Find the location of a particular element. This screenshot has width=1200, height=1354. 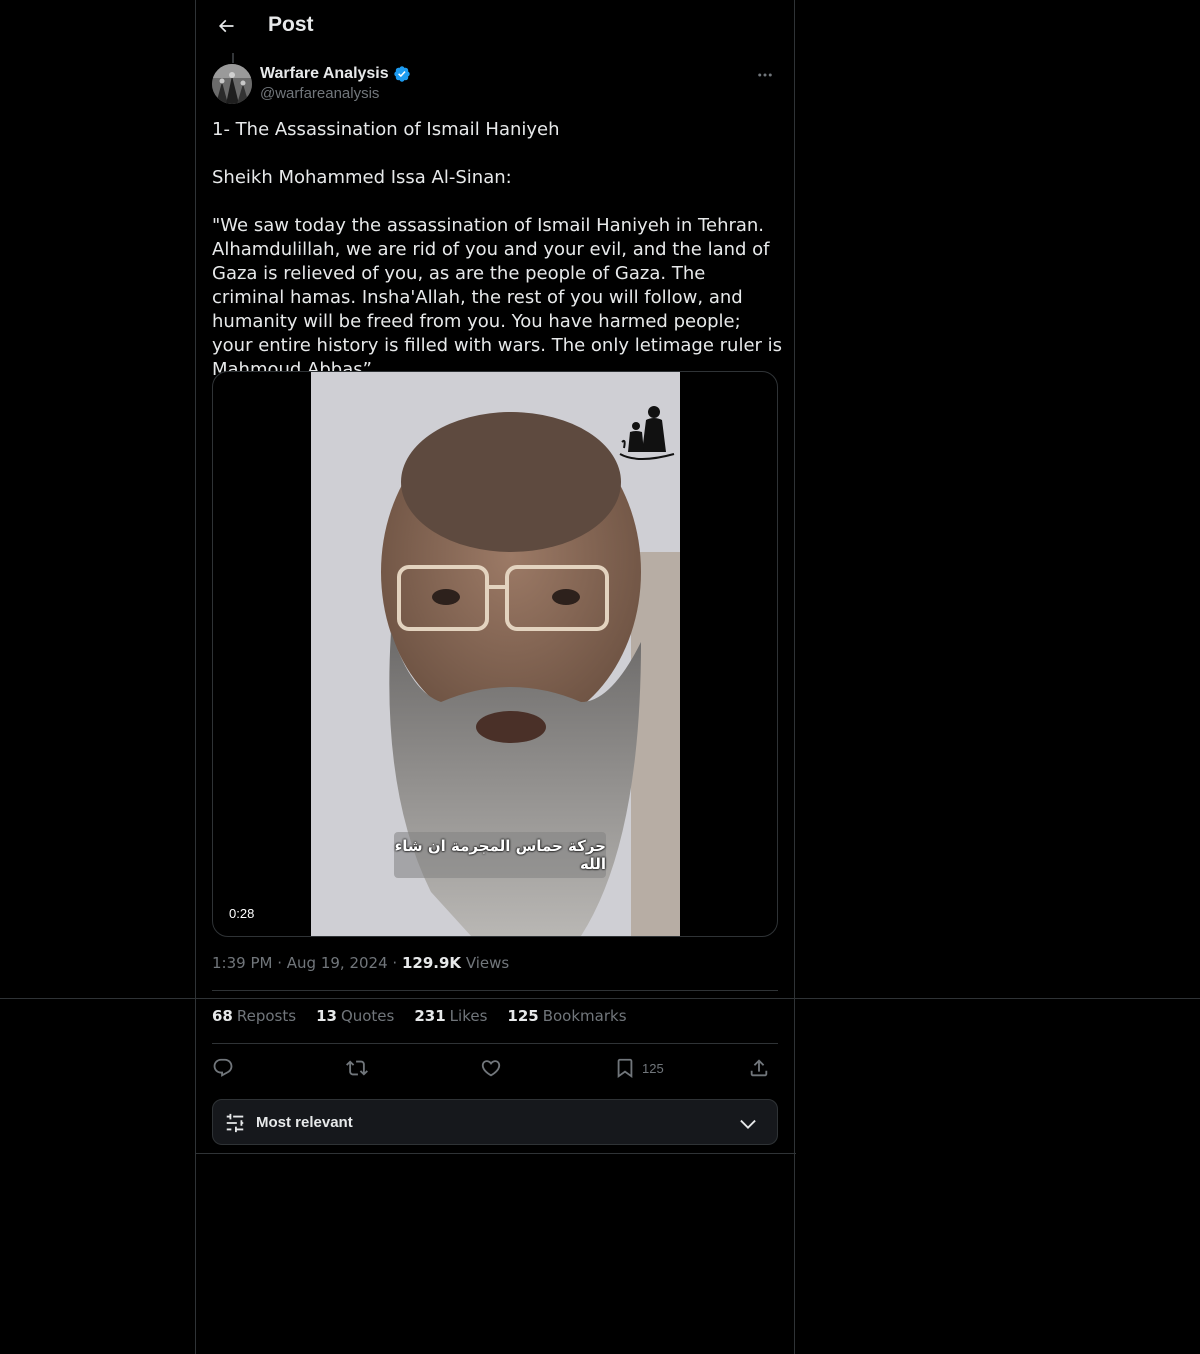

views-label: Views is located at coordinates (487, 963).